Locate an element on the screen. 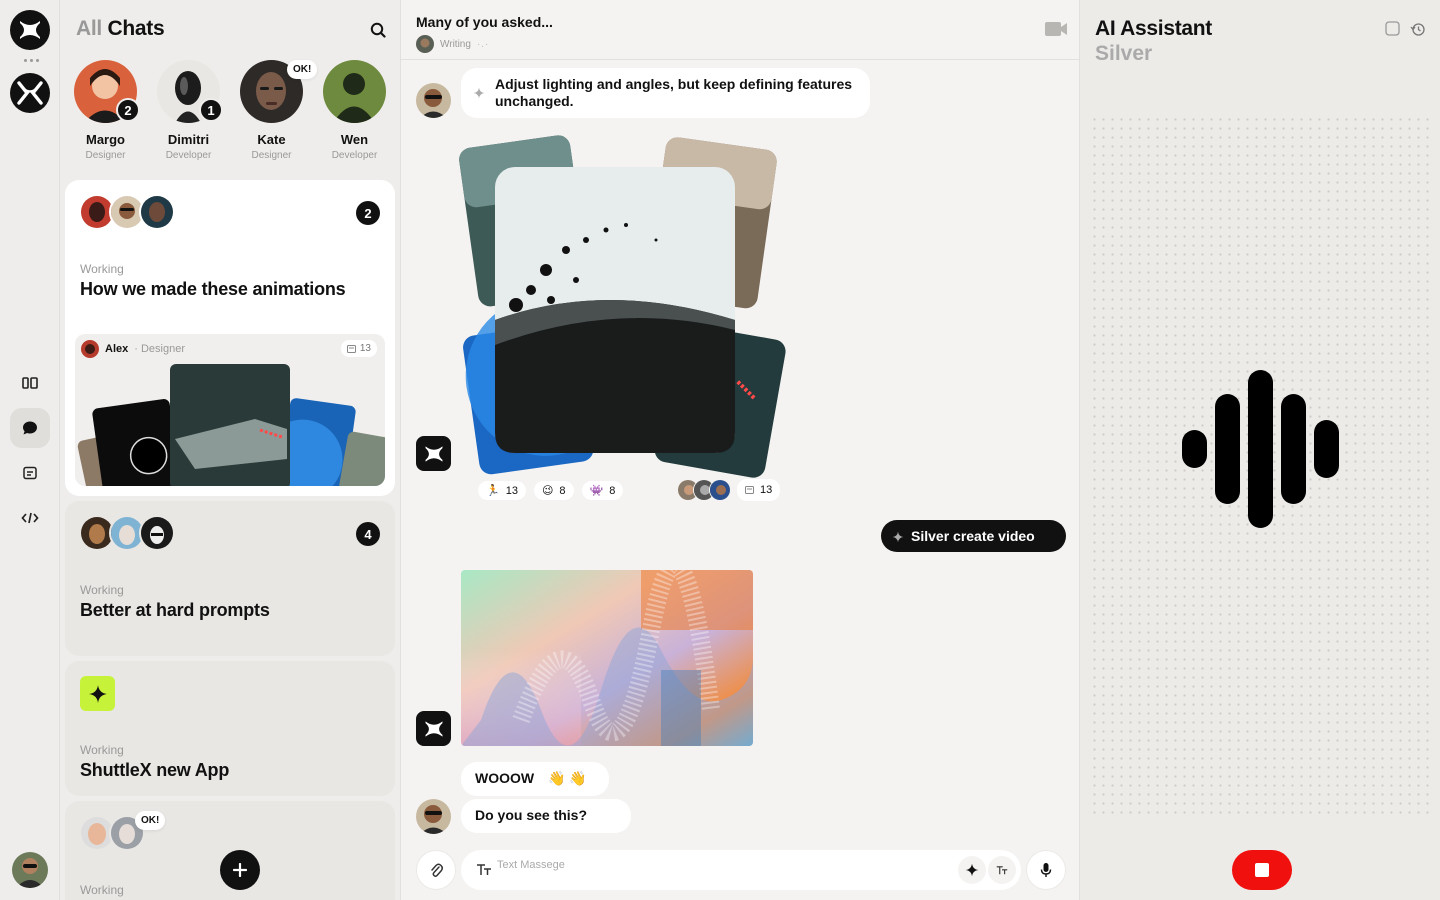 The width and height of the screenshot is (1440, 900). left-rail is located at coordinates (30, 450).